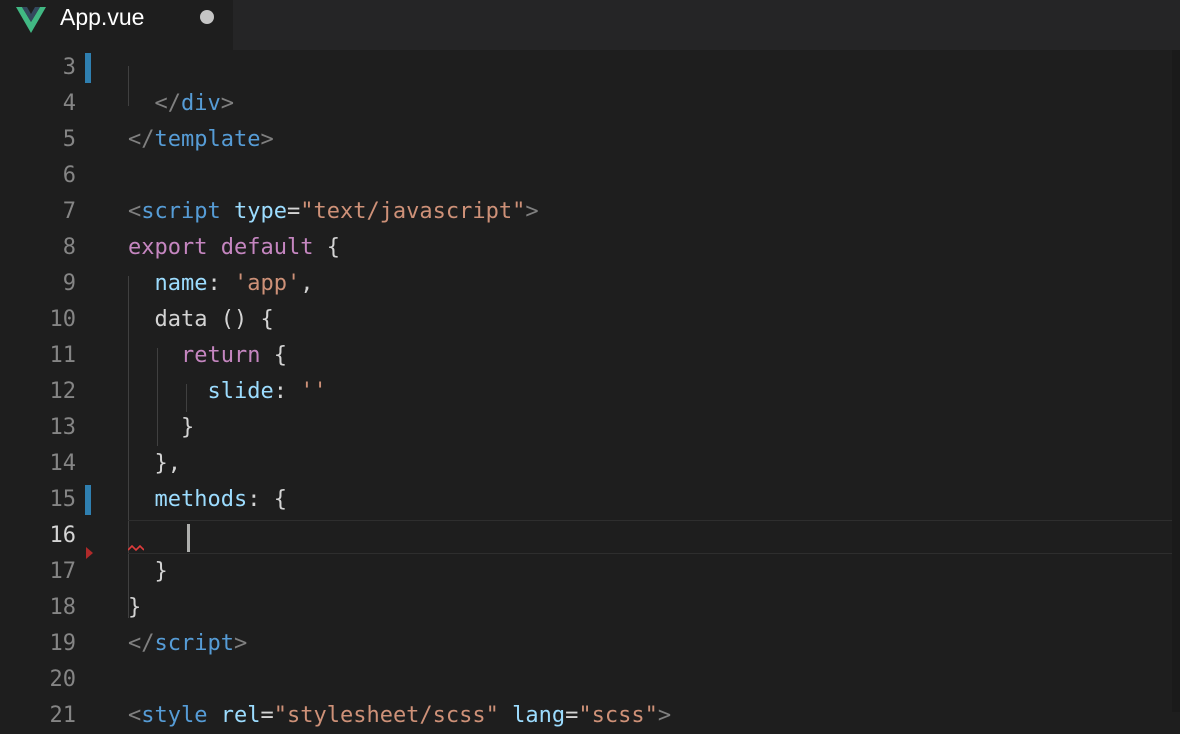 This screenshot has width=1180, height=734. Describe the element at coordinates (586, 608) in the screenshot. I see `code-line: 18}` at that location.